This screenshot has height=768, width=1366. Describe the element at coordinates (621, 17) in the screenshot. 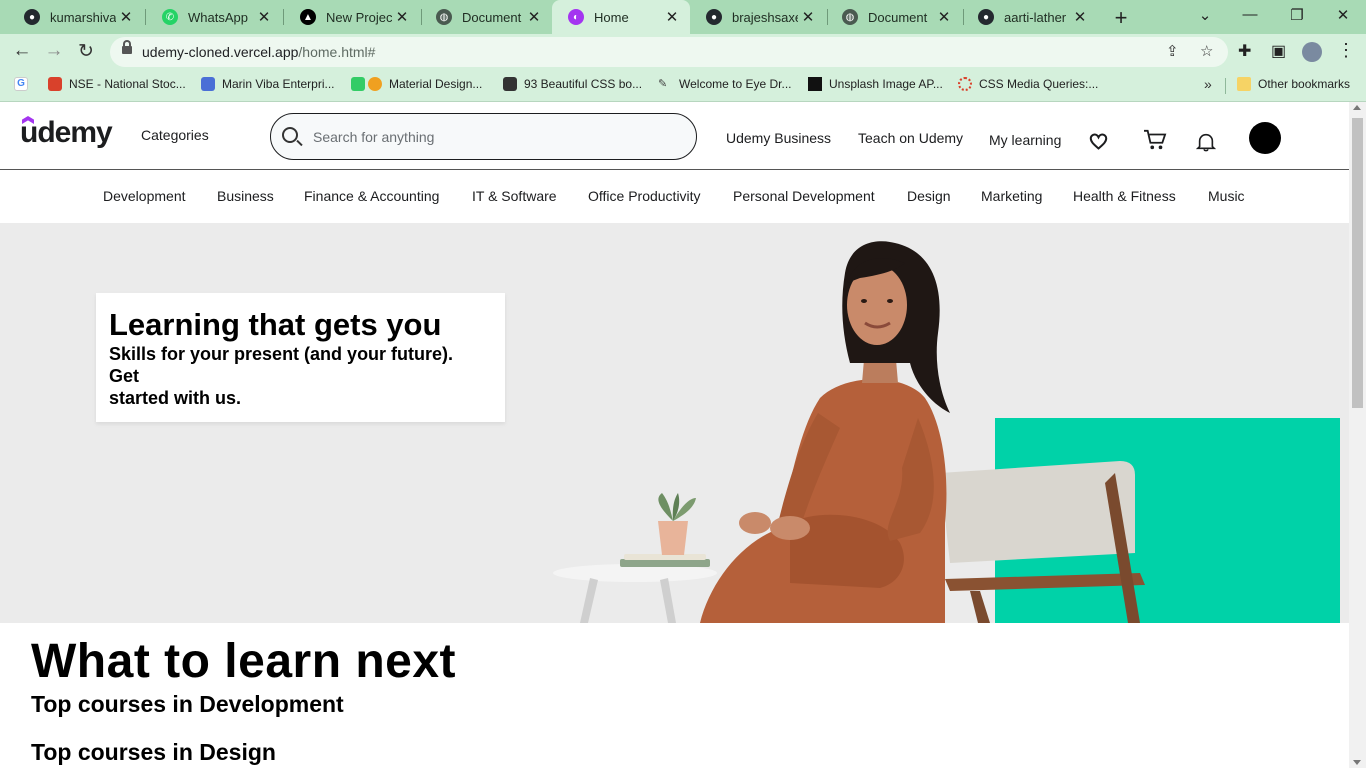

I see `browser-tab-active: ◐ Home ✕` at that location.